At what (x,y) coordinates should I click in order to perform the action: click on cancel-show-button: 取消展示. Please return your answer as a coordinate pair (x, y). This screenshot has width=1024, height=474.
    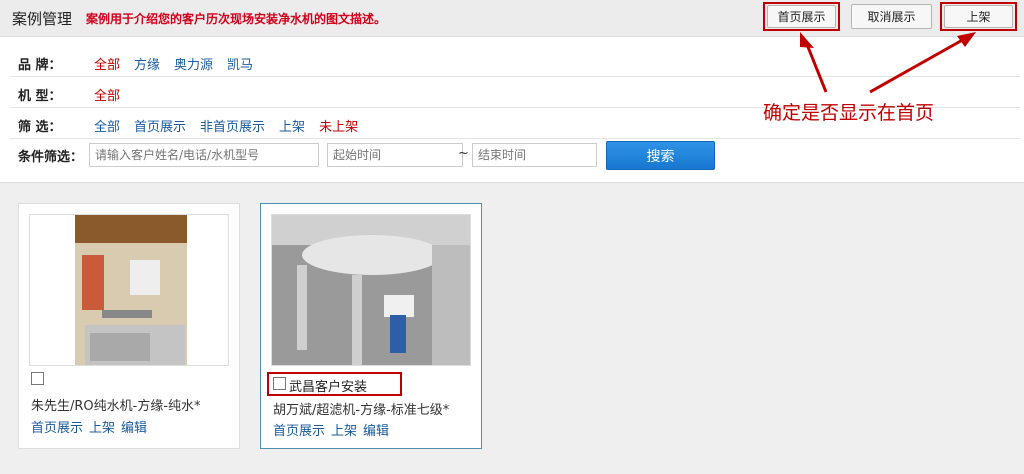
    Looking at the image, I should click on (891, 16).